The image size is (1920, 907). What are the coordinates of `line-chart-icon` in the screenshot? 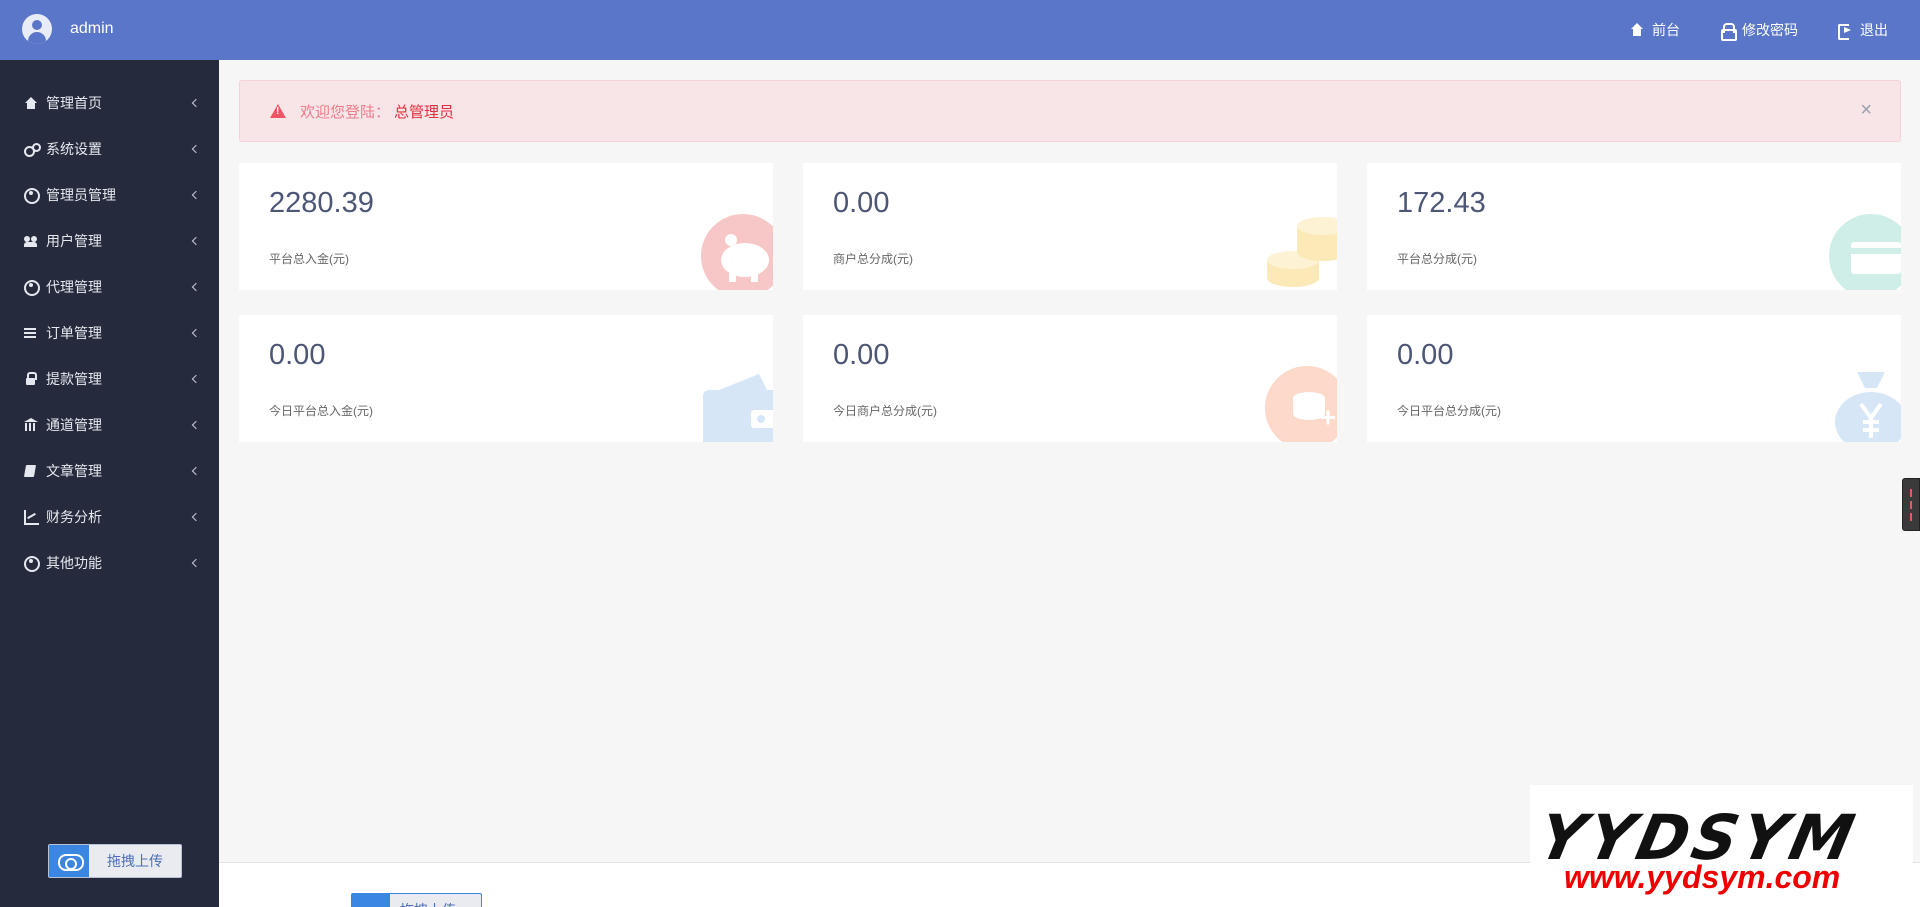 It's located at (31, 517).